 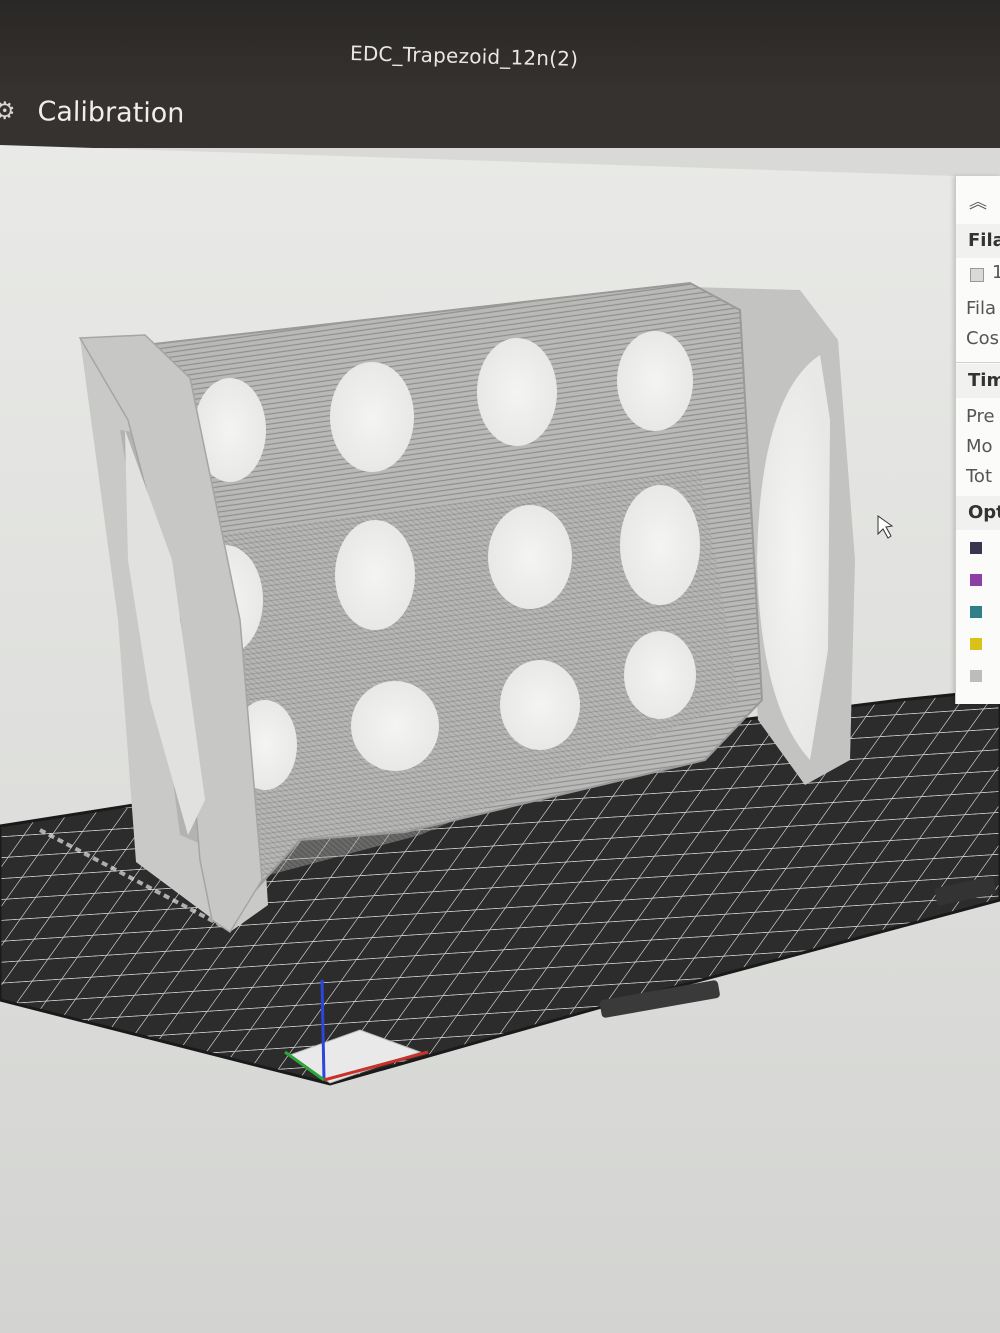 What do you see at coordinates (977, 275) in the screenshot?
I see `filament-swatch` at bounding box center [977, 275].